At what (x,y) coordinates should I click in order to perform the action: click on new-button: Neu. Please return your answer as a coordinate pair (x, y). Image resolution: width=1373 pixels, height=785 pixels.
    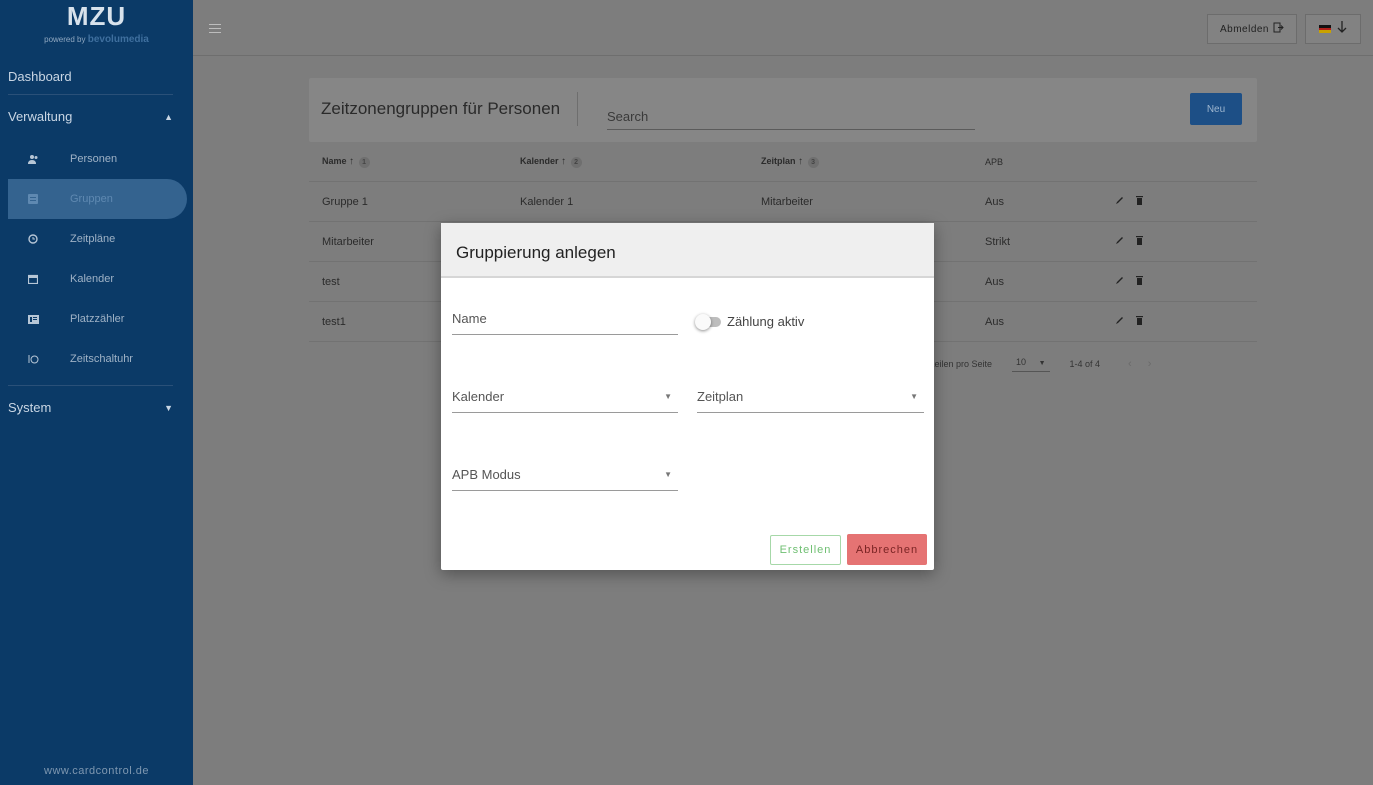
    Looking at the image, I should click on (1216, 109).